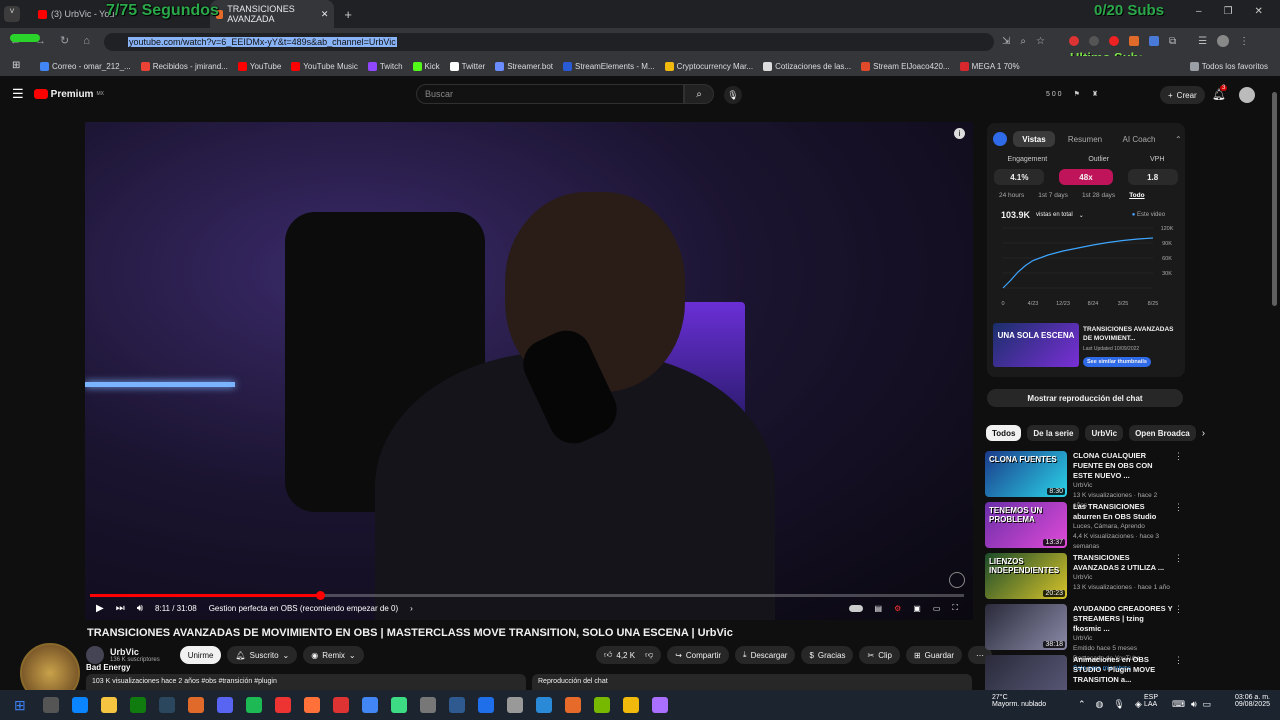 The height and width of the screenshot is (720, 1280). I want to click on share-button: ↪ Compartir, so click(698, 655).